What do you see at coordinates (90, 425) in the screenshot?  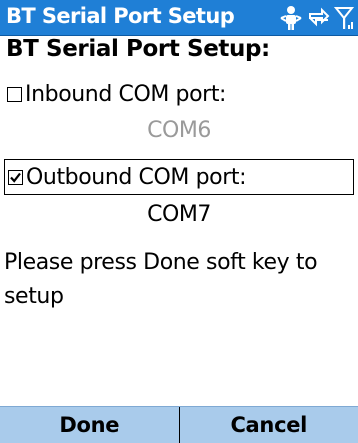 I see `done-softkey: Done` at bounding box center [90, 425].